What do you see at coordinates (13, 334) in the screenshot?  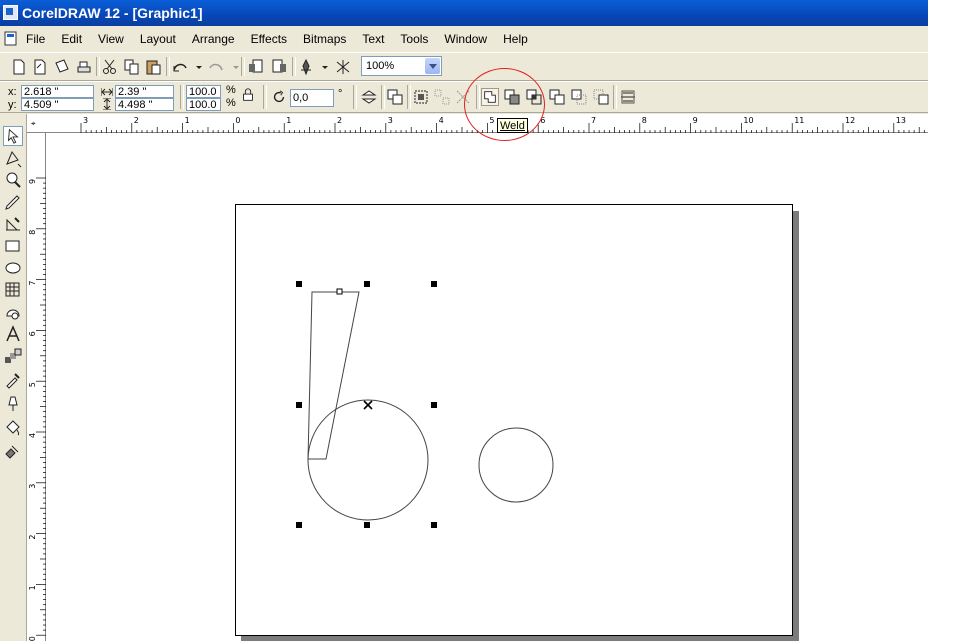 I see `text-tool-icon` at bounding box center [13, 334].